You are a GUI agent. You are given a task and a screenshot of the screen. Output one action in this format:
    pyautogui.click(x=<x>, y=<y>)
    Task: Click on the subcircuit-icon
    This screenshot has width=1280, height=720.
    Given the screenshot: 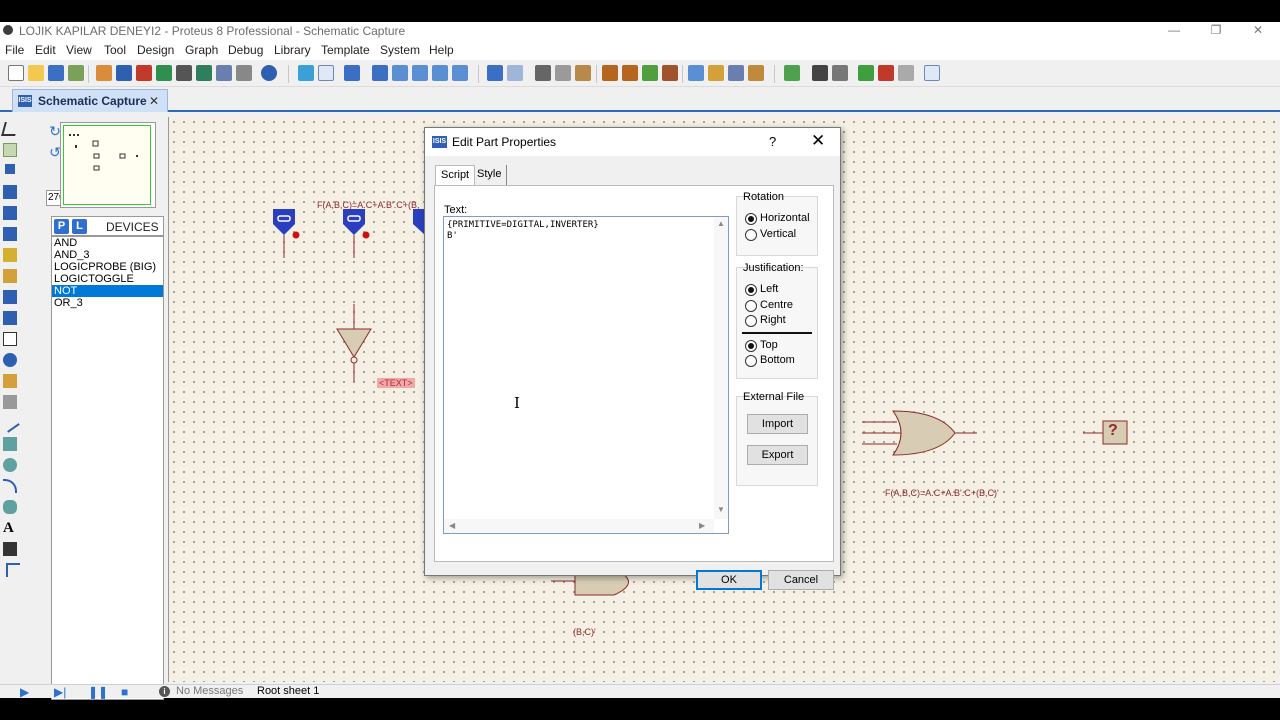 What is the action you would take?
    pyautogui.click(x=10, y=255)
    